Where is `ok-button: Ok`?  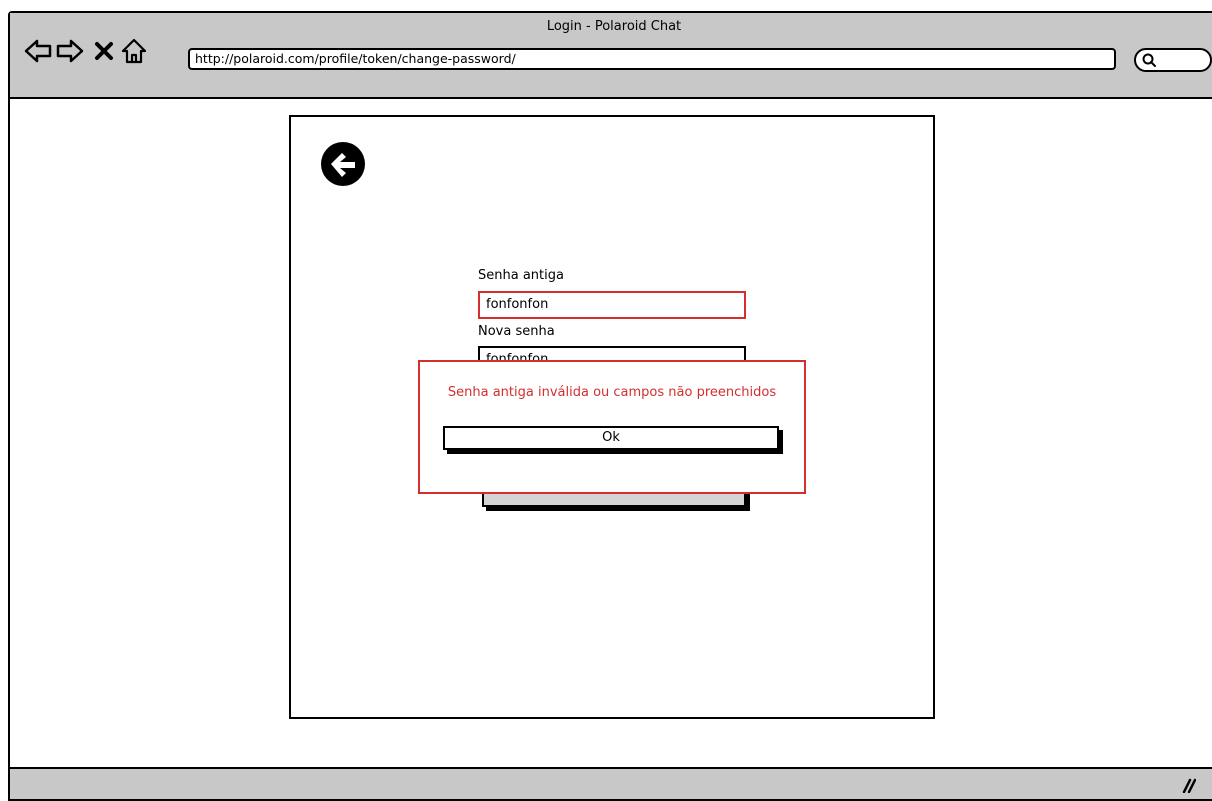
ok-button: Ok is located at coordinates (611, 438).